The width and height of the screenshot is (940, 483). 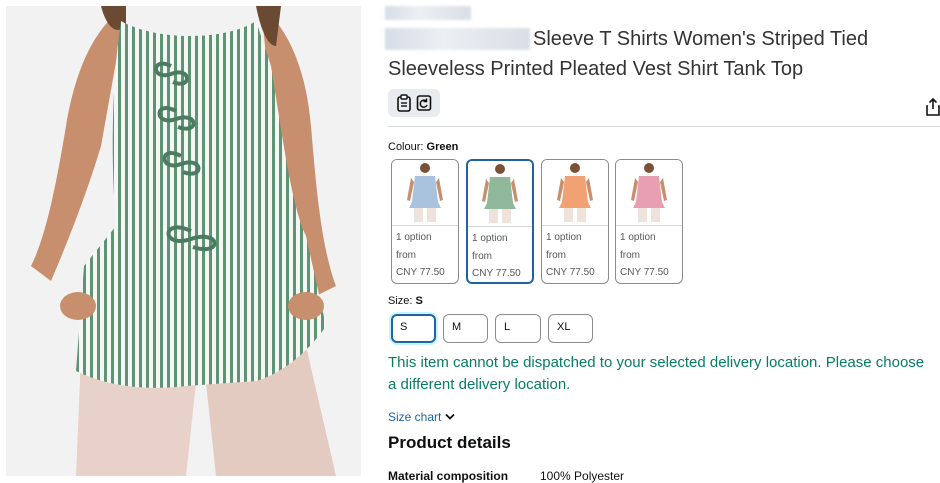 What do you see at coordinates (450, 416) in the screenshot?
I see `chevron-down-icon` at bounding box center [450, 416].